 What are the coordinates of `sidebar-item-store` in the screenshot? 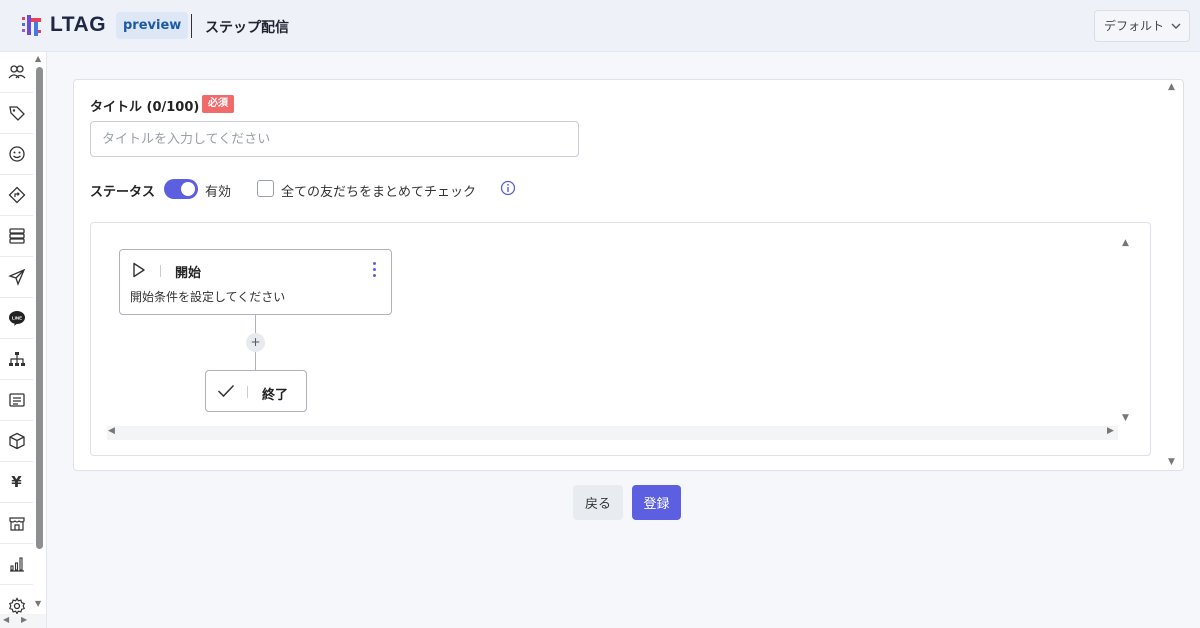 It's located at (16, 523).